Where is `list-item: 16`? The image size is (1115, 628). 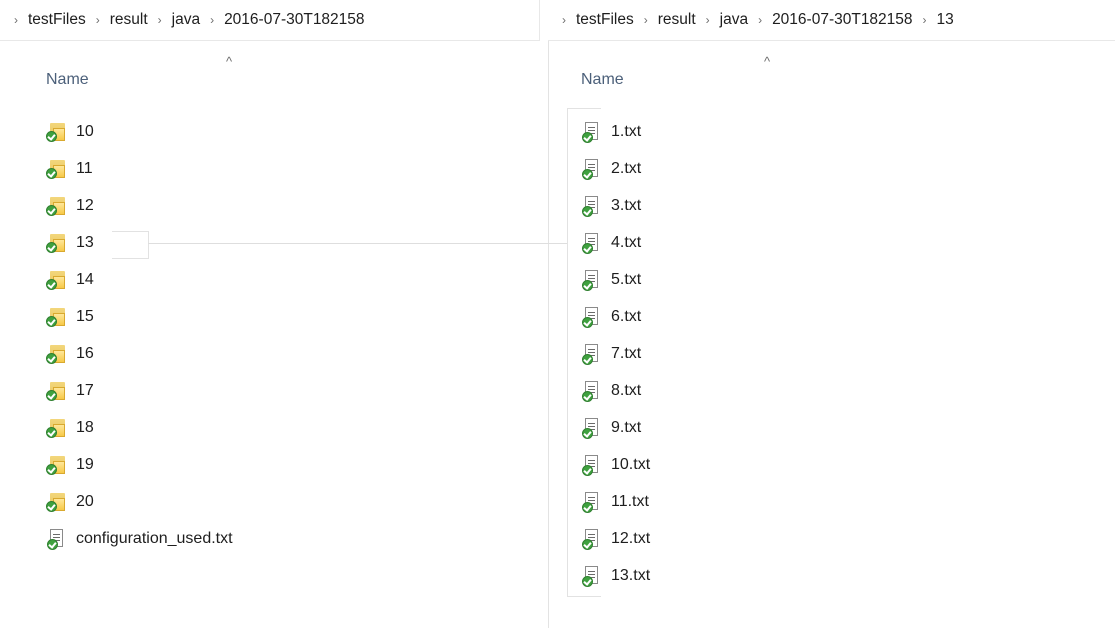
list-item: 16 is located at coordinates (306, 353).